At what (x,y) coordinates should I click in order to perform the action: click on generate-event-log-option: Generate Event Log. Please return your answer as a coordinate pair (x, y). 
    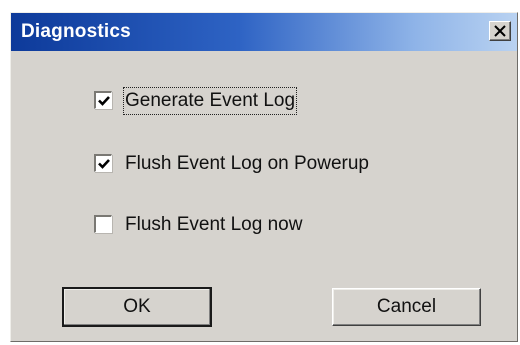
    Looking at the image, I should click on (214, 101).